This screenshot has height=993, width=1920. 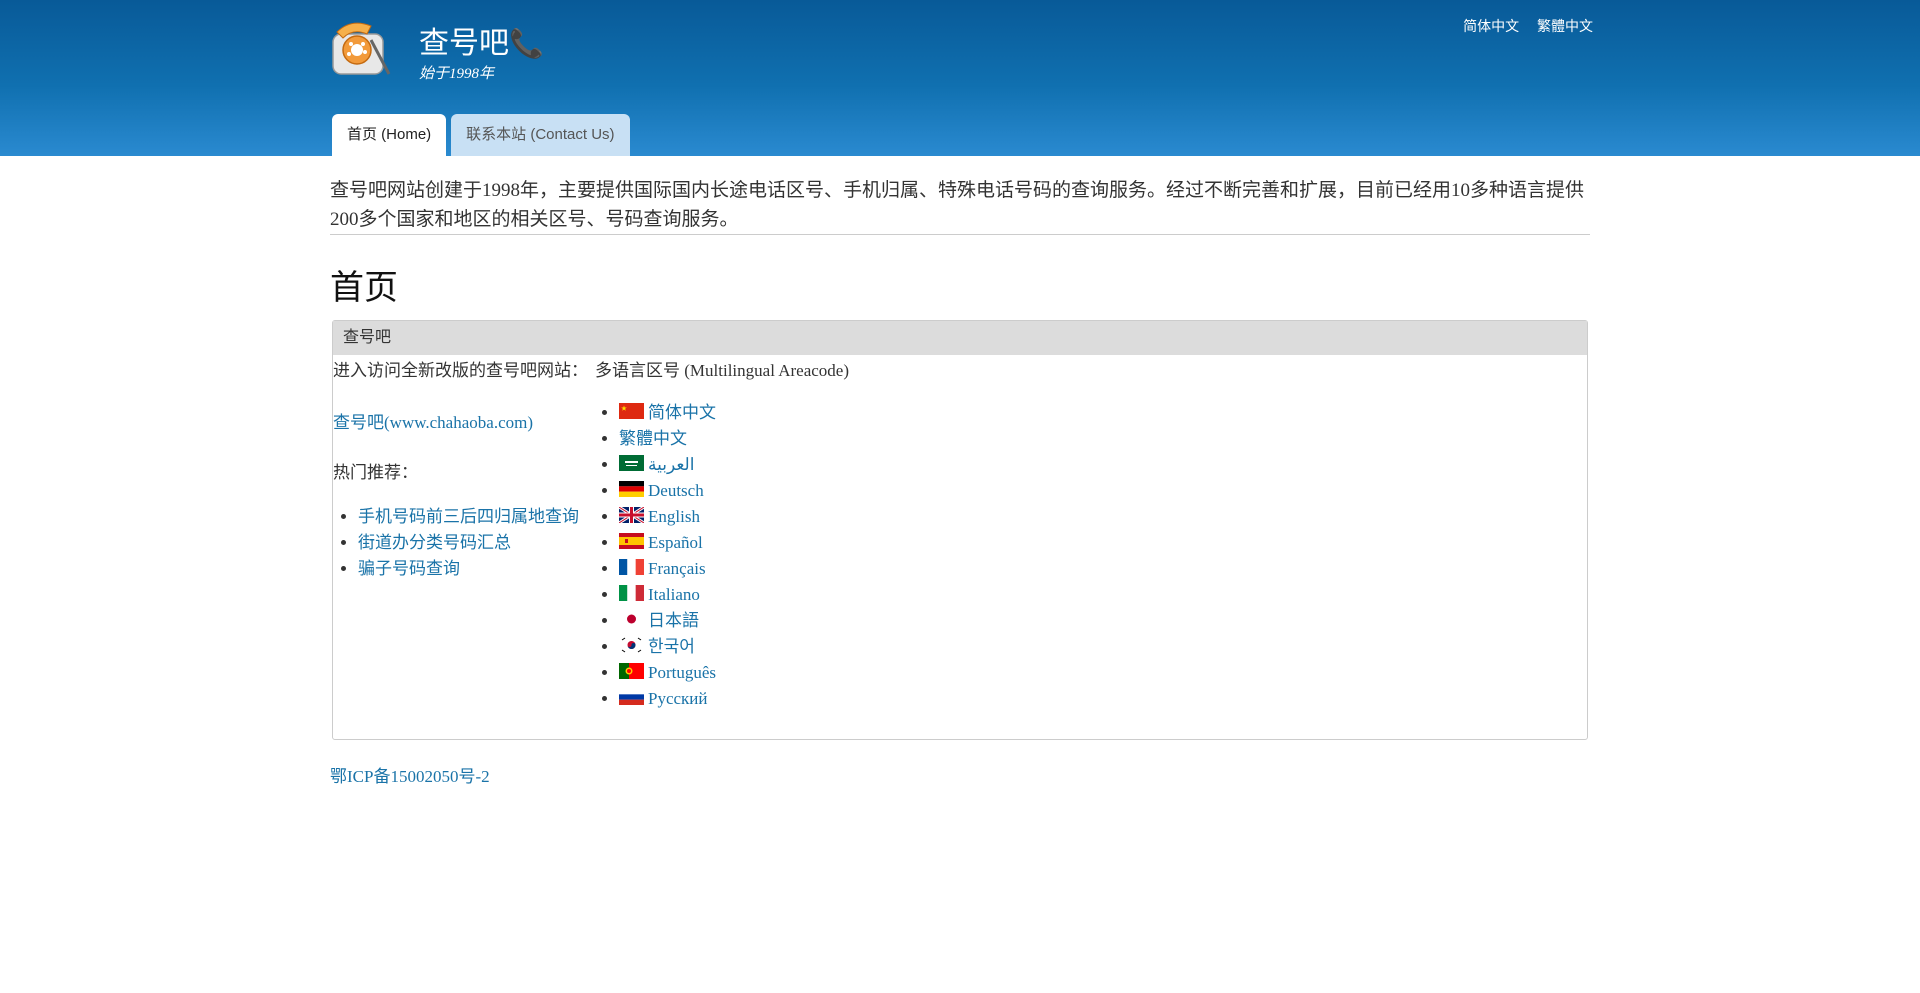 What do you see at coordinates (722, 370) in the screenshot?
I see `multilingual-label: 多语言区号 (Multilingual Areacode)` at bounding box center [722, 370].